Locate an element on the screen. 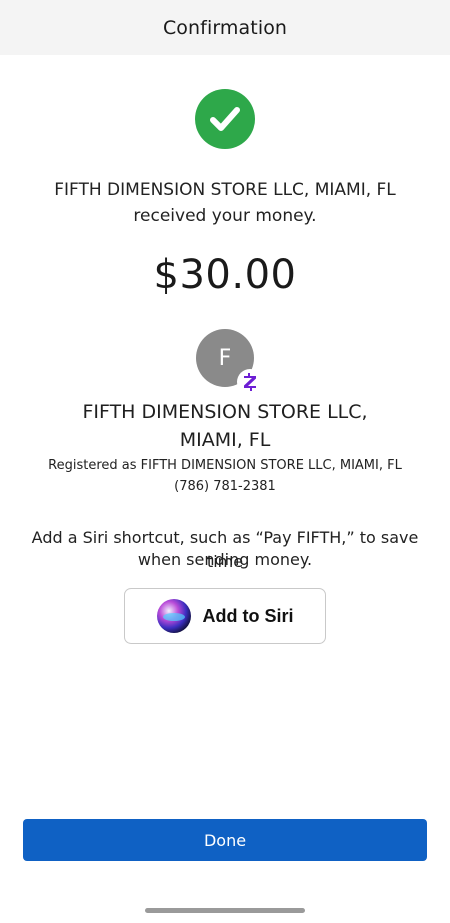  recipient-name-line-2: MIAMI, FL is located at coordinates (225, 440).